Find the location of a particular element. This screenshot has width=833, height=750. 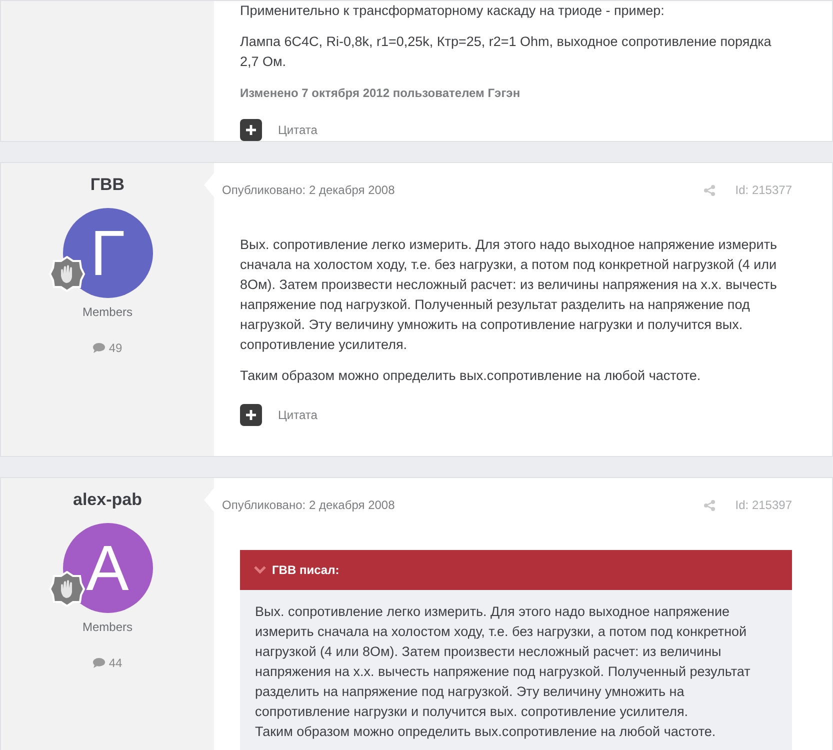

avatar: Г is located at coordinates (107, 253).